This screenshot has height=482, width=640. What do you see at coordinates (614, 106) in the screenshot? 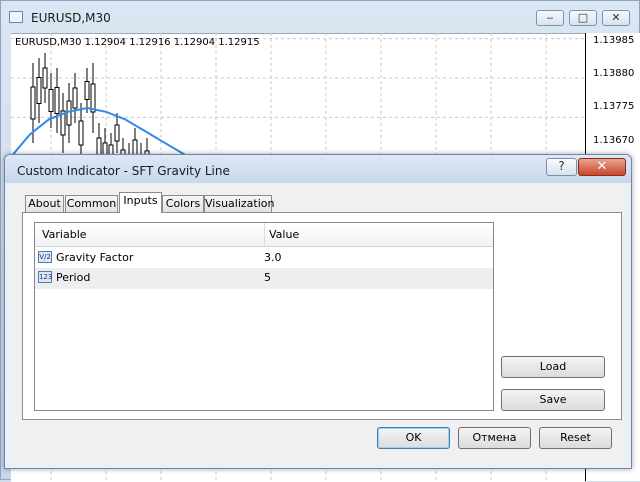
I see `price-label: 1.13775` at bounding box center [614, 106].